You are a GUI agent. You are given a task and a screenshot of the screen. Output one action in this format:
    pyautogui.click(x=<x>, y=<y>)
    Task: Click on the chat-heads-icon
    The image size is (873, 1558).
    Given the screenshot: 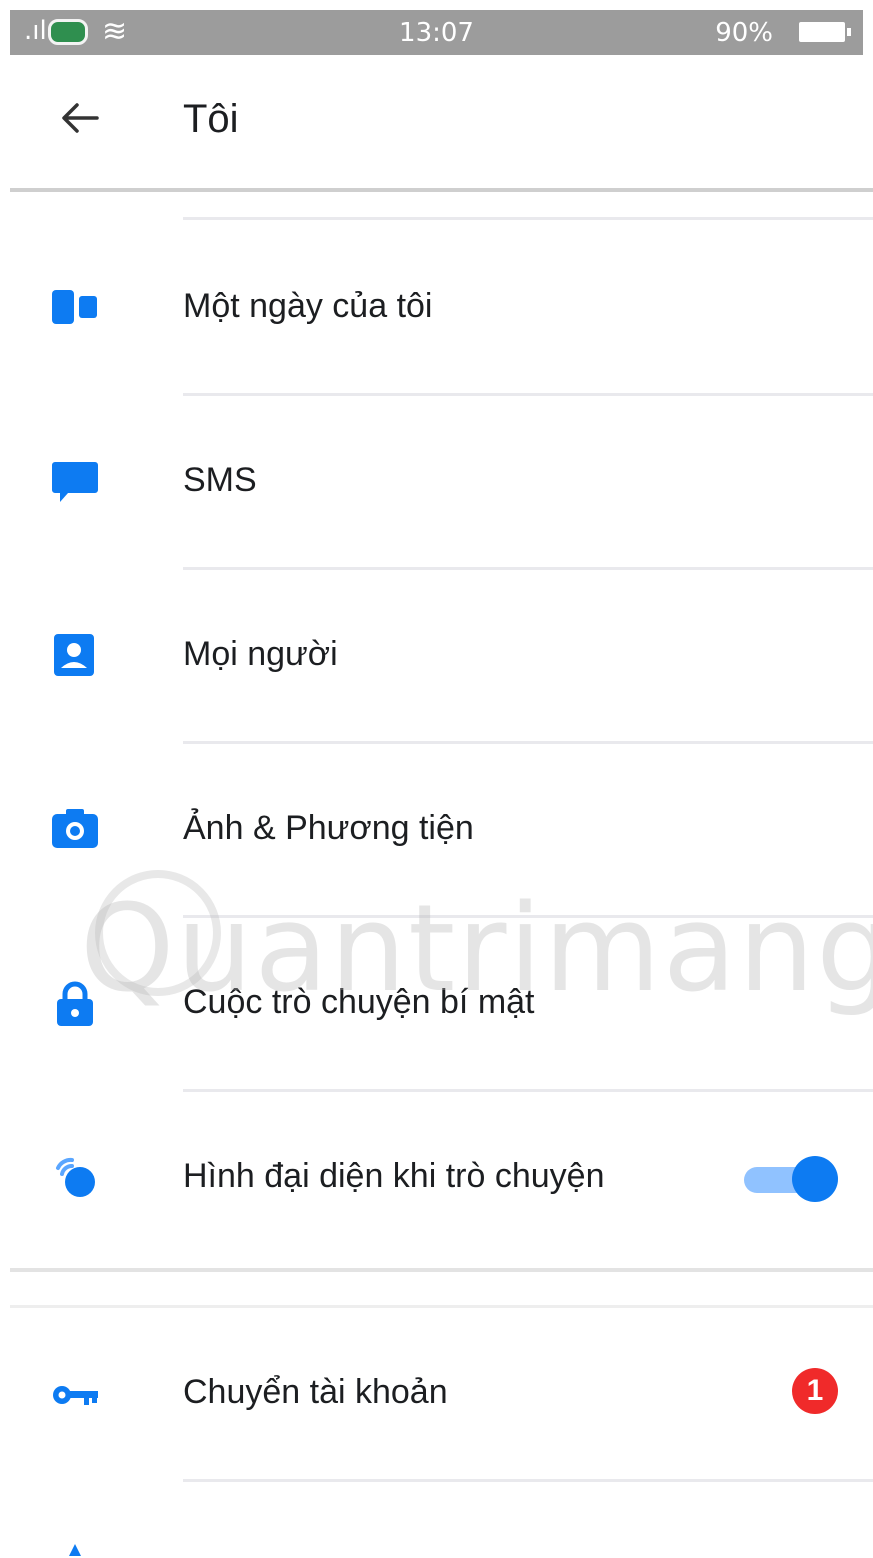 What is the action you would take?
    pyautogui.click(x=75, y=1177)
    